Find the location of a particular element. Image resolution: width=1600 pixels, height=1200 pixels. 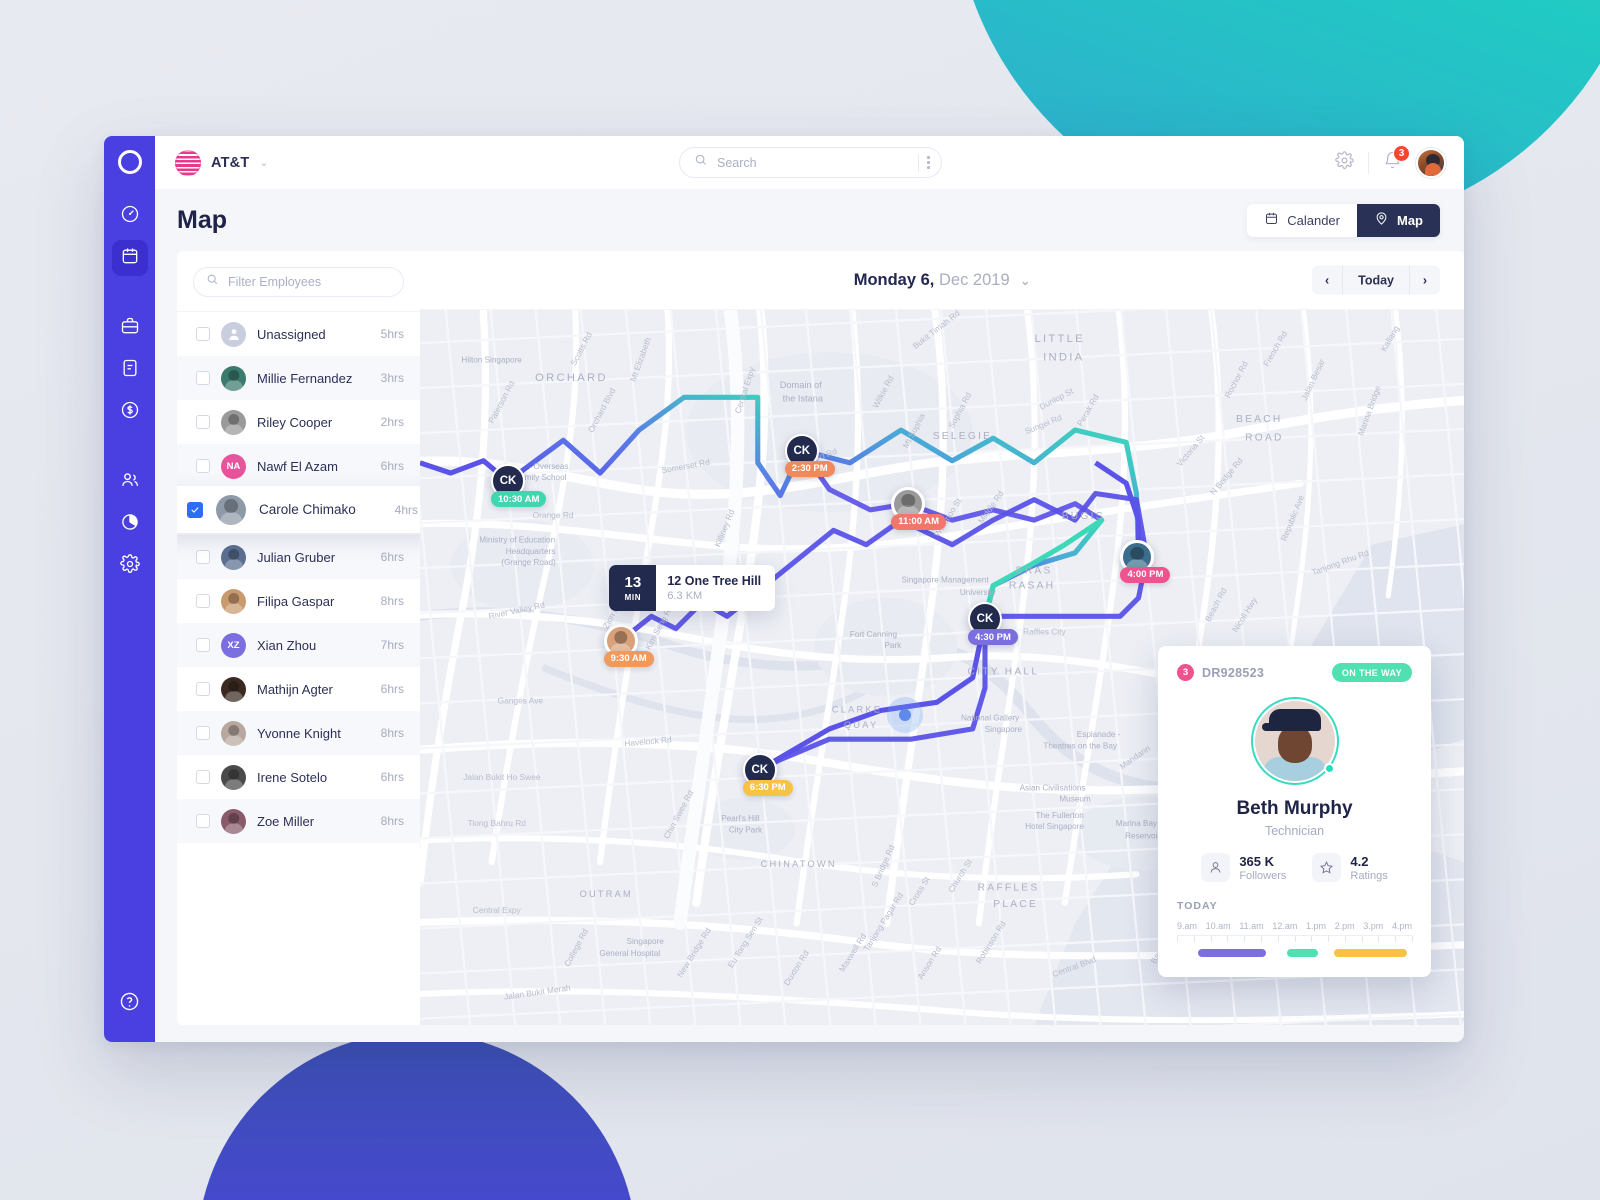

technician-role: Technician is located at coordinates (1294, 831).